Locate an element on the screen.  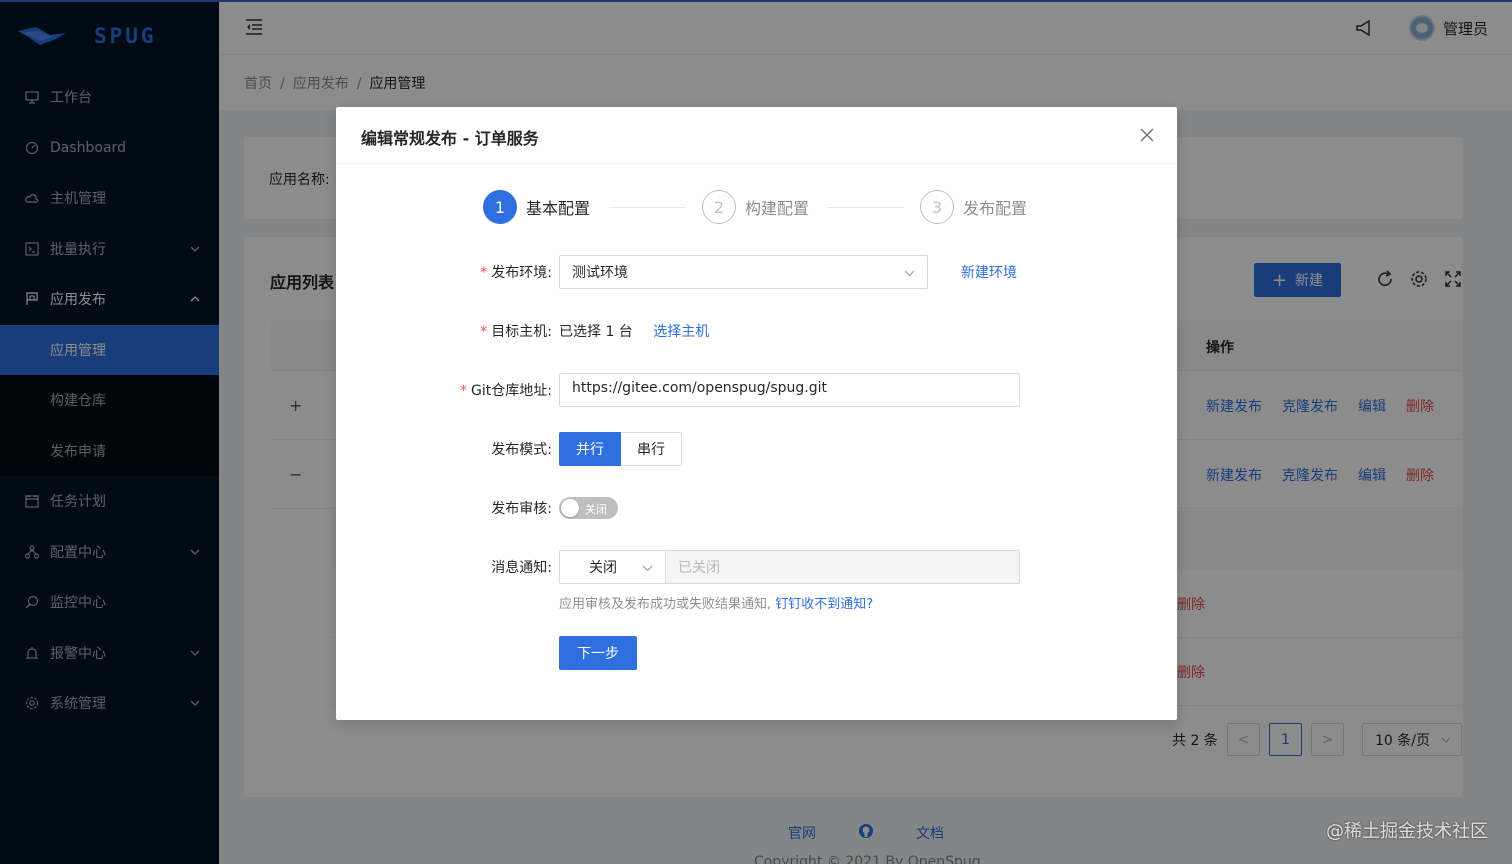
form-row-host: * 目标主机: 已选择 1 台 选择主机 is located at coordinates (756, 331).